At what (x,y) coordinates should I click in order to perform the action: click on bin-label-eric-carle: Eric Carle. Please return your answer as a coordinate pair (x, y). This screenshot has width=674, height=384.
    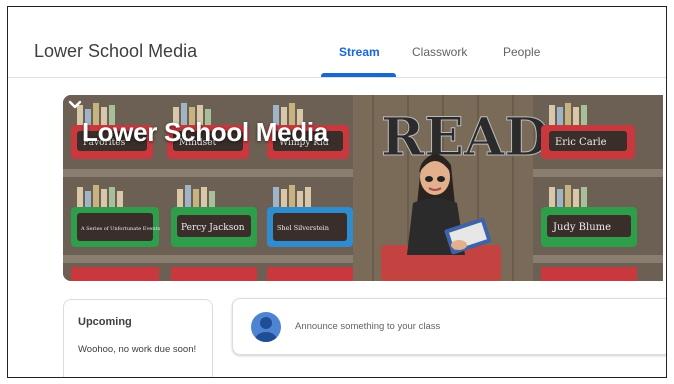
    Looking at the image, I should click on (581, 142).